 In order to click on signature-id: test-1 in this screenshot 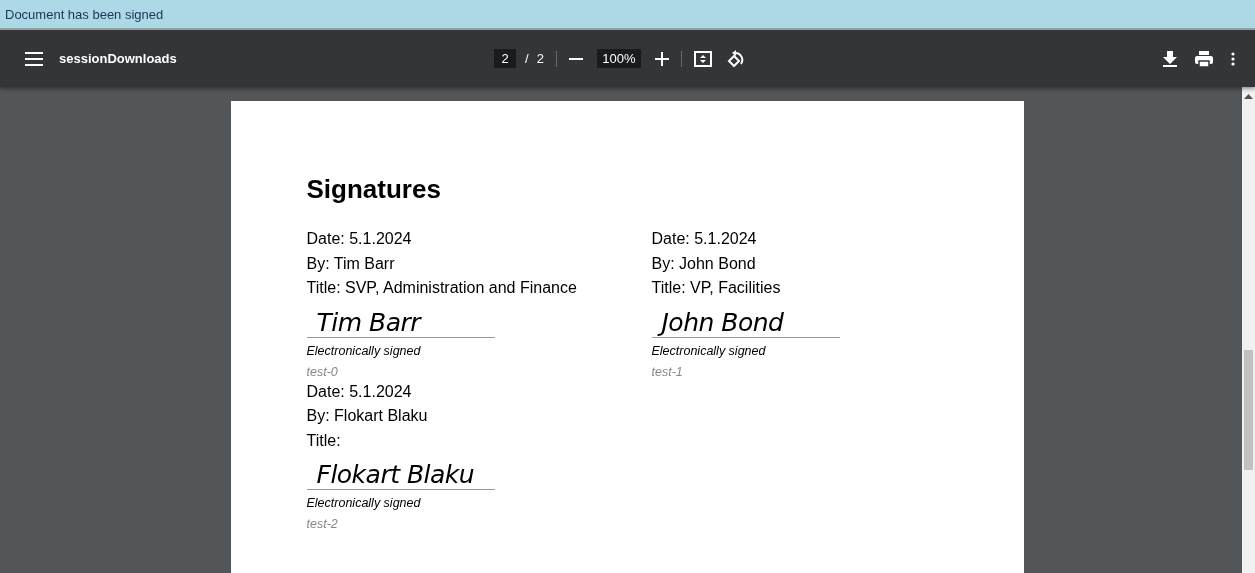, I will do `click(667, 371)`.